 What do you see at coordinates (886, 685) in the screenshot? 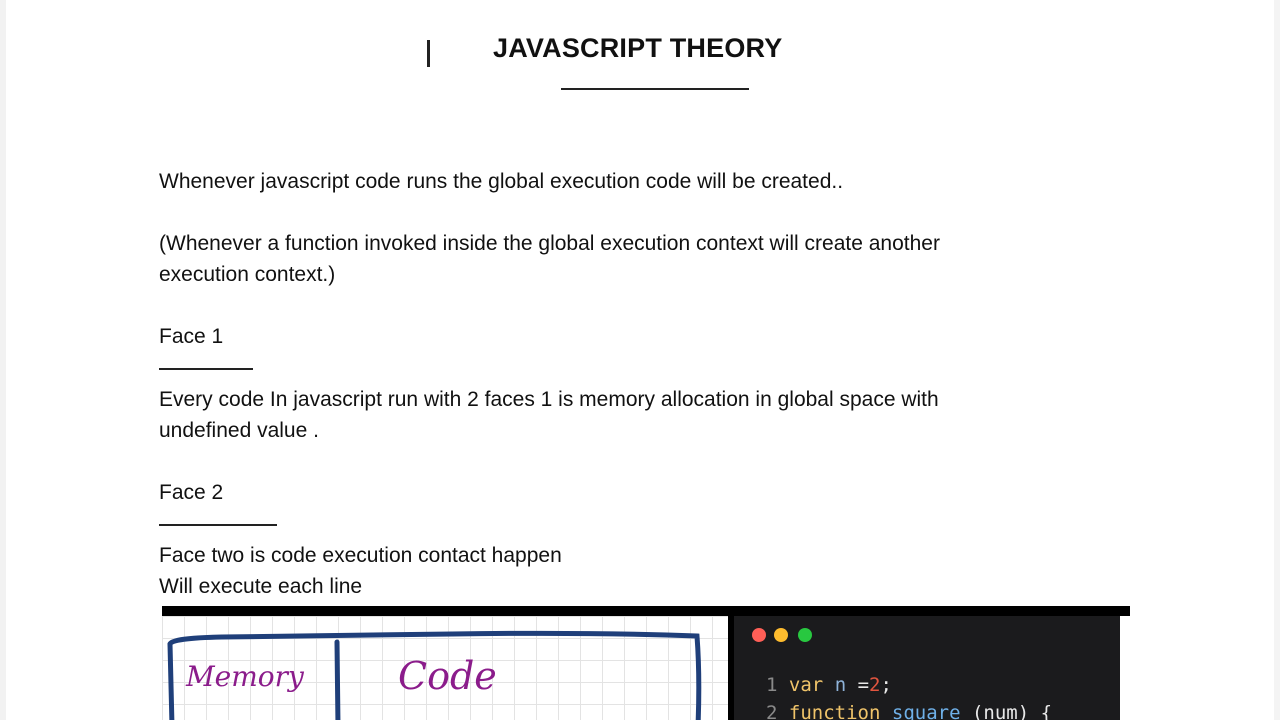
I see `semicolon: ;` at bounding box center [886, 685].